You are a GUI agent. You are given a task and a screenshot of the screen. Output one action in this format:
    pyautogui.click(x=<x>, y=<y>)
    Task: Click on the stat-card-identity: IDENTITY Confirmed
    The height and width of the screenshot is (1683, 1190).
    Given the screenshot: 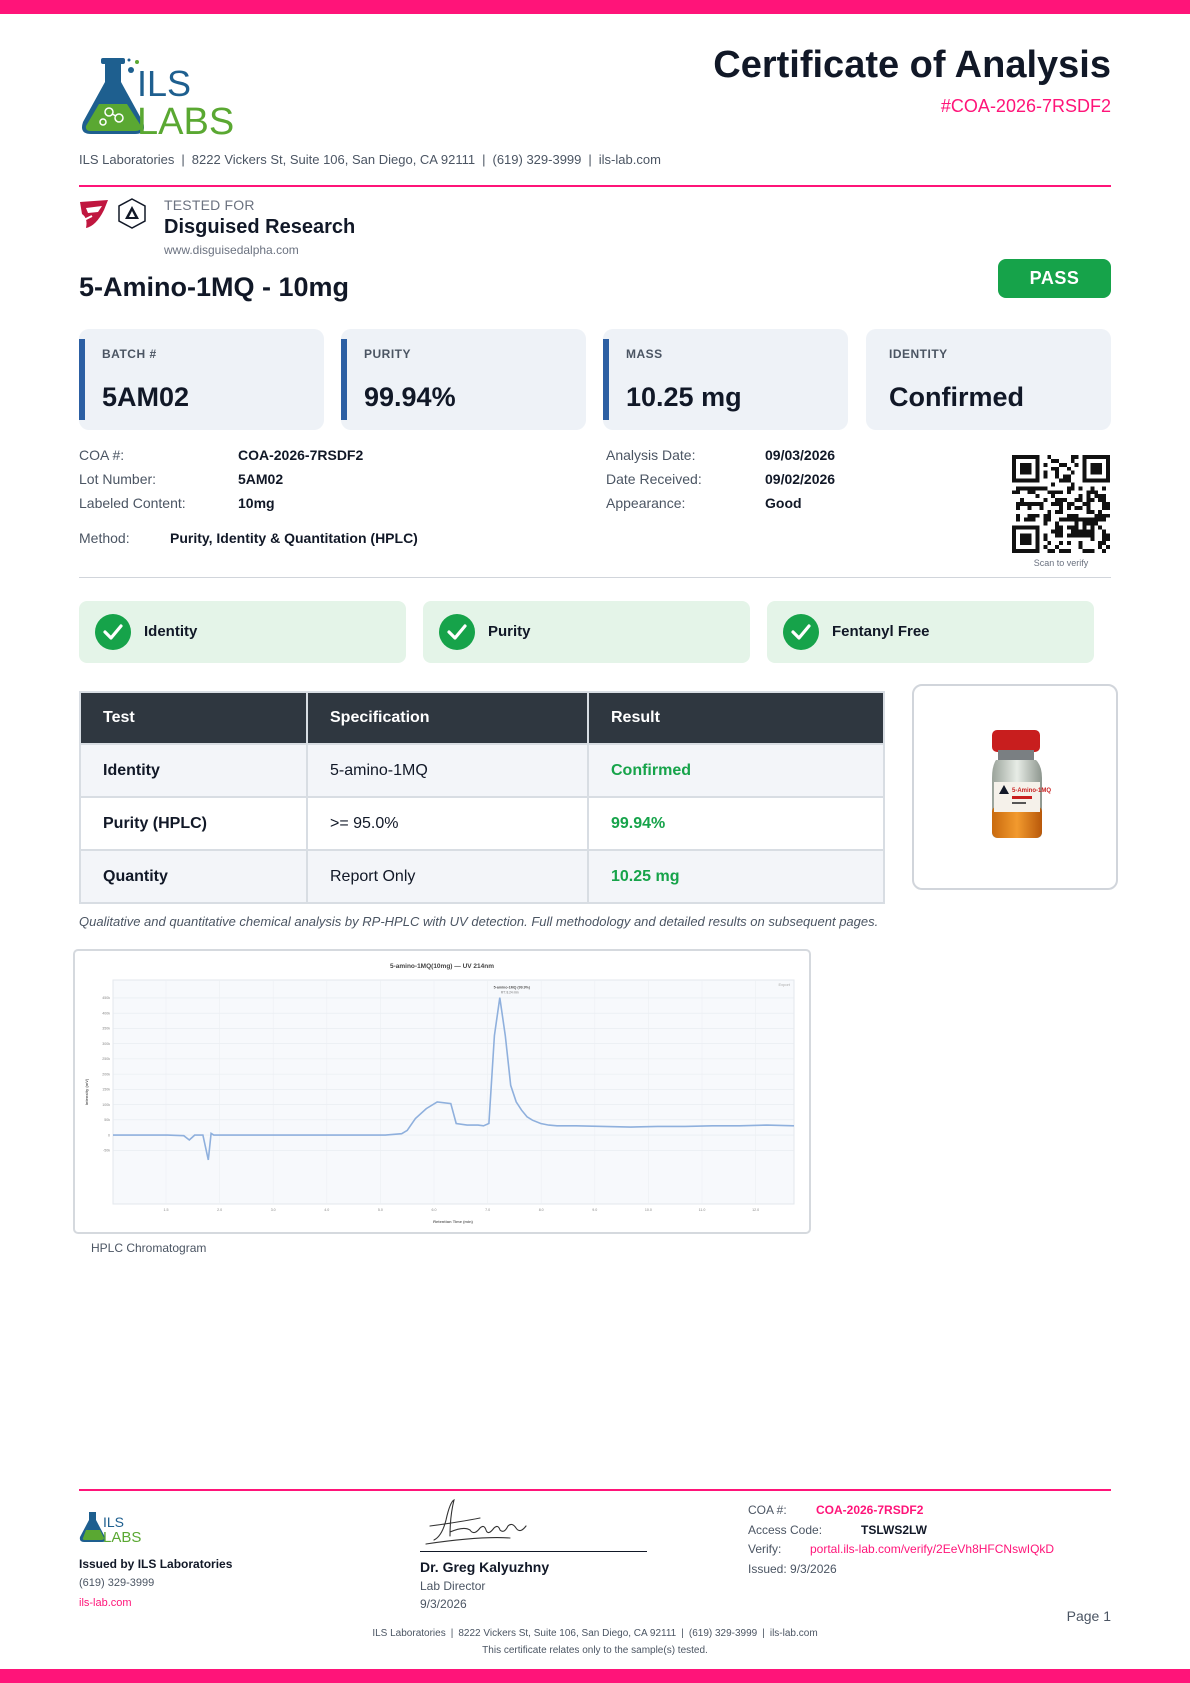 What is the action you would take?
    pyautogui.click(x=988, y=379)
    